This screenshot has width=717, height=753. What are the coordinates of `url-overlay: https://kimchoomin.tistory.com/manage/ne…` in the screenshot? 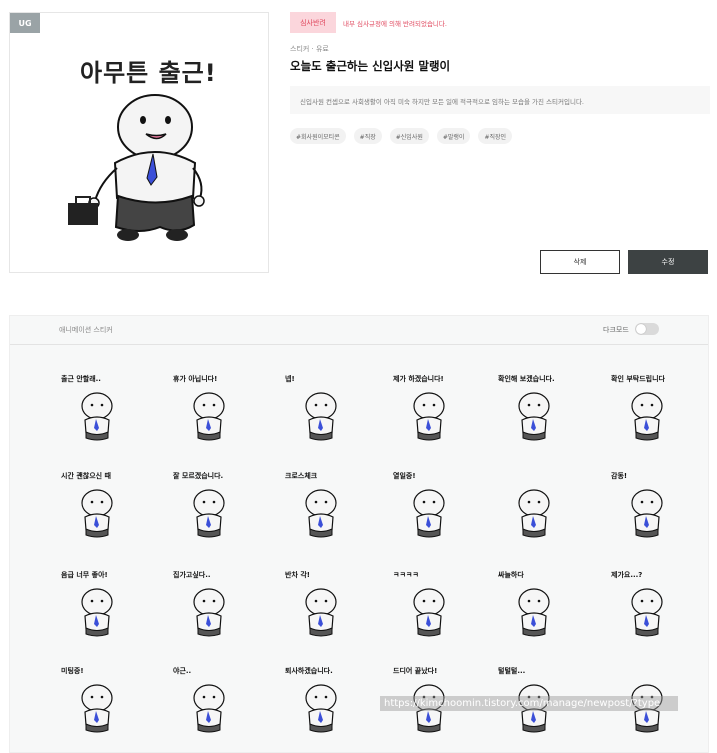 It's located at (529, 703).